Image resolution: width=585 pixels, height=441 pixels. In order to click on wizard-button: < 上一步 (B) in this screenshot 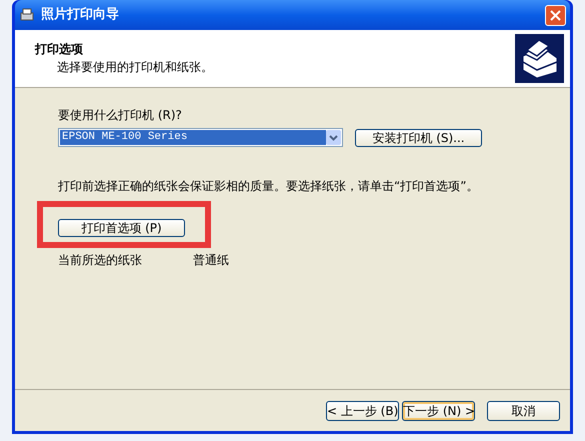, I will do `click(362, 410)`.